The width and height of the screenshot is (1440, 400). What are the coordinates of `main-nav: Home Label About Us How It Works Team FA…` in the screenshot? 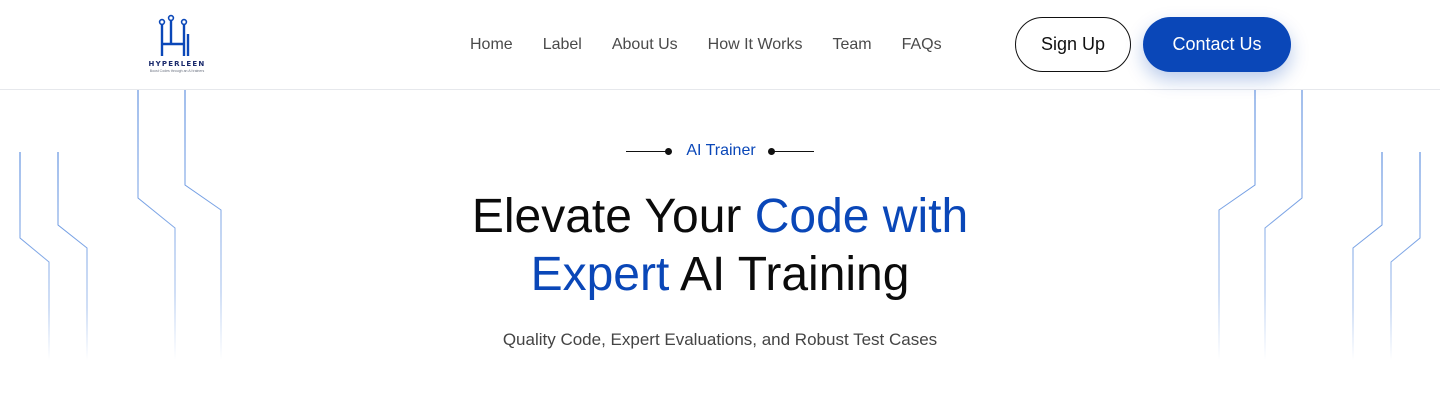 It's located at (706, 45).